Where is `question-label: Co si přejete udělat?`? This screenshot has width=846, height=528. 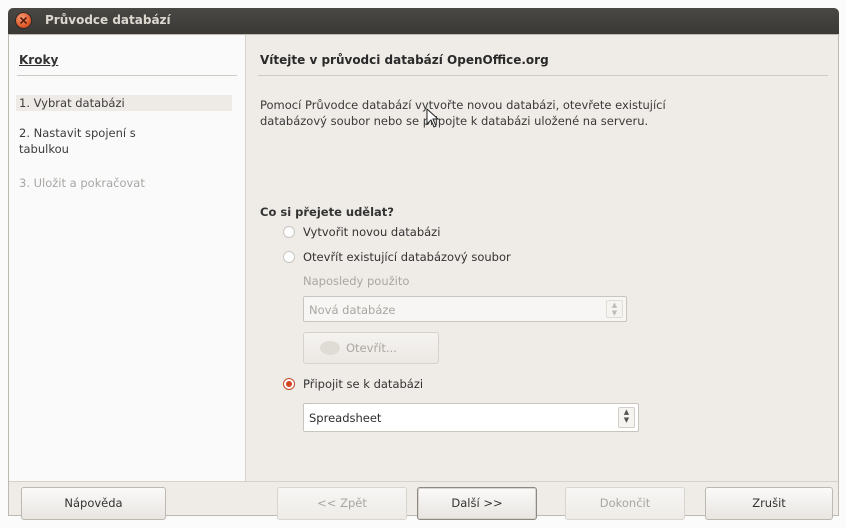 question-label: Co si přejete udělat? is located at coordinates (327, 212).